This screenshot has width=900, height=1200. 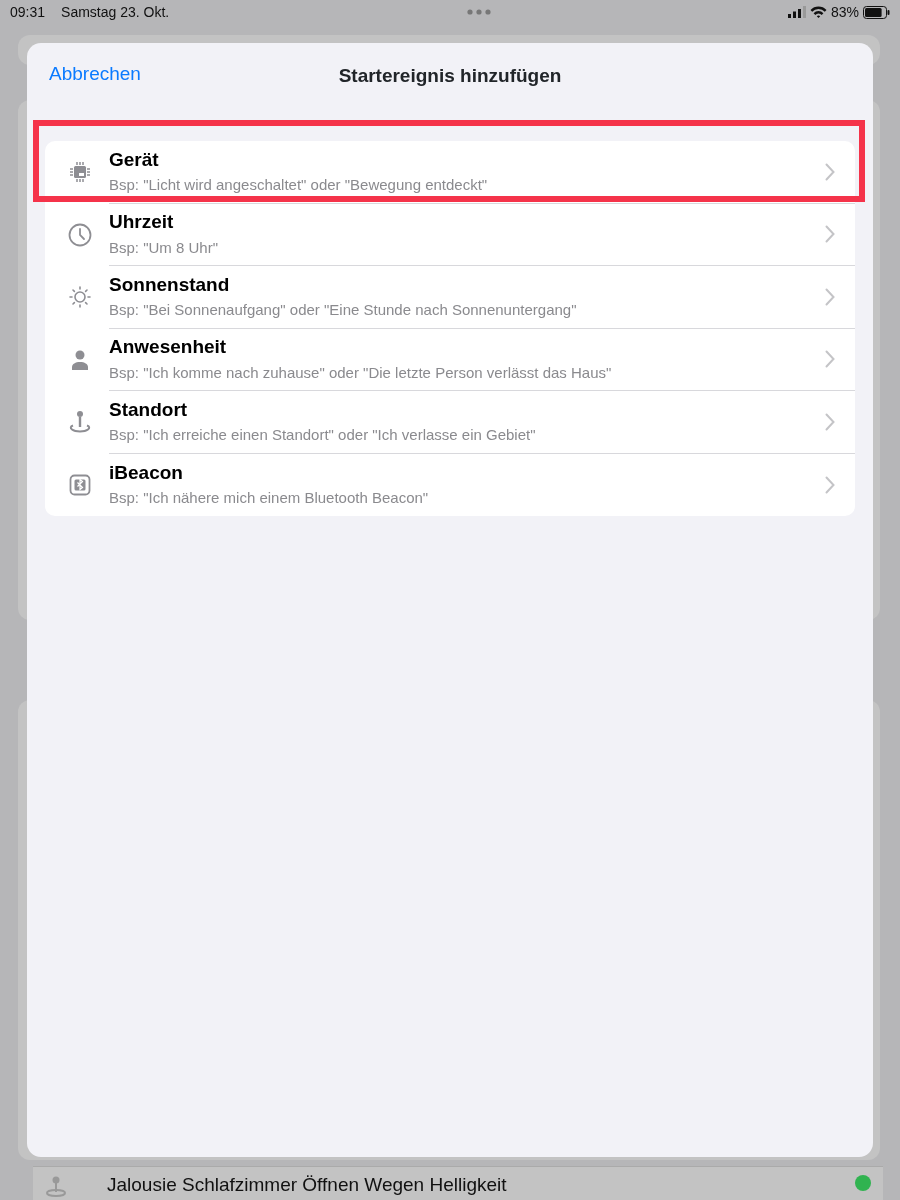 What do you see at coordinates (95, 74) in the screenshot?
I see `cancel-button: Abbrechen` at bounding box center [95, 74].